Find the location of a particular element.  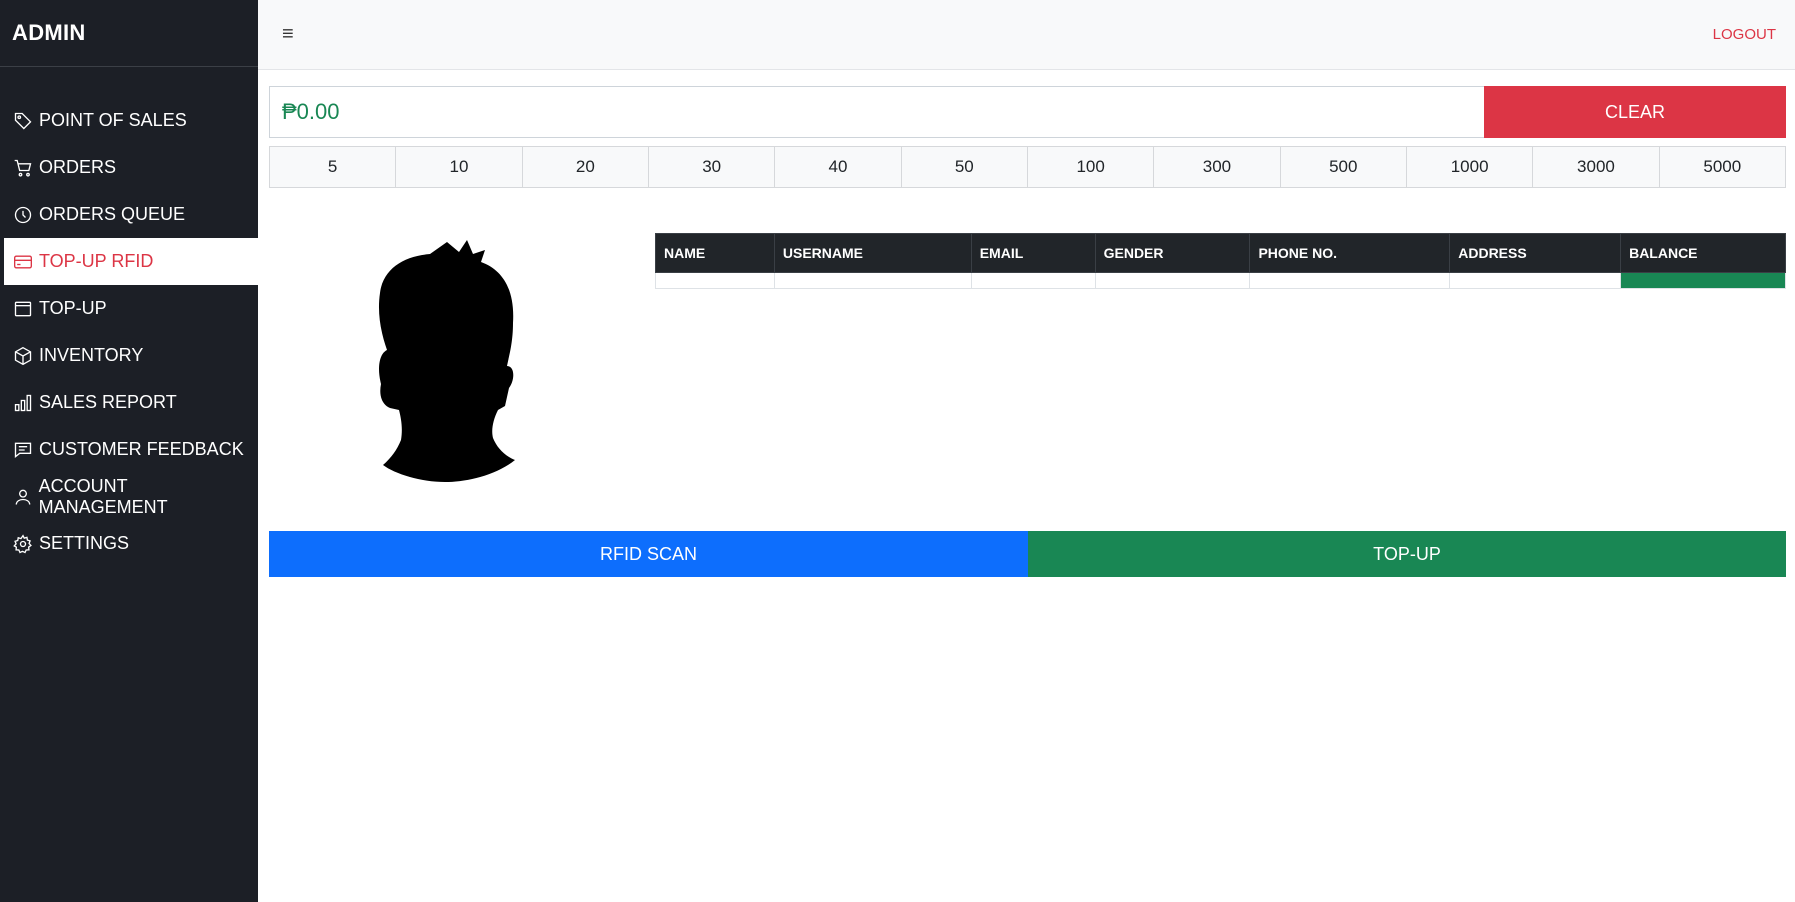

box-icon is located at coordinates (23, 356).